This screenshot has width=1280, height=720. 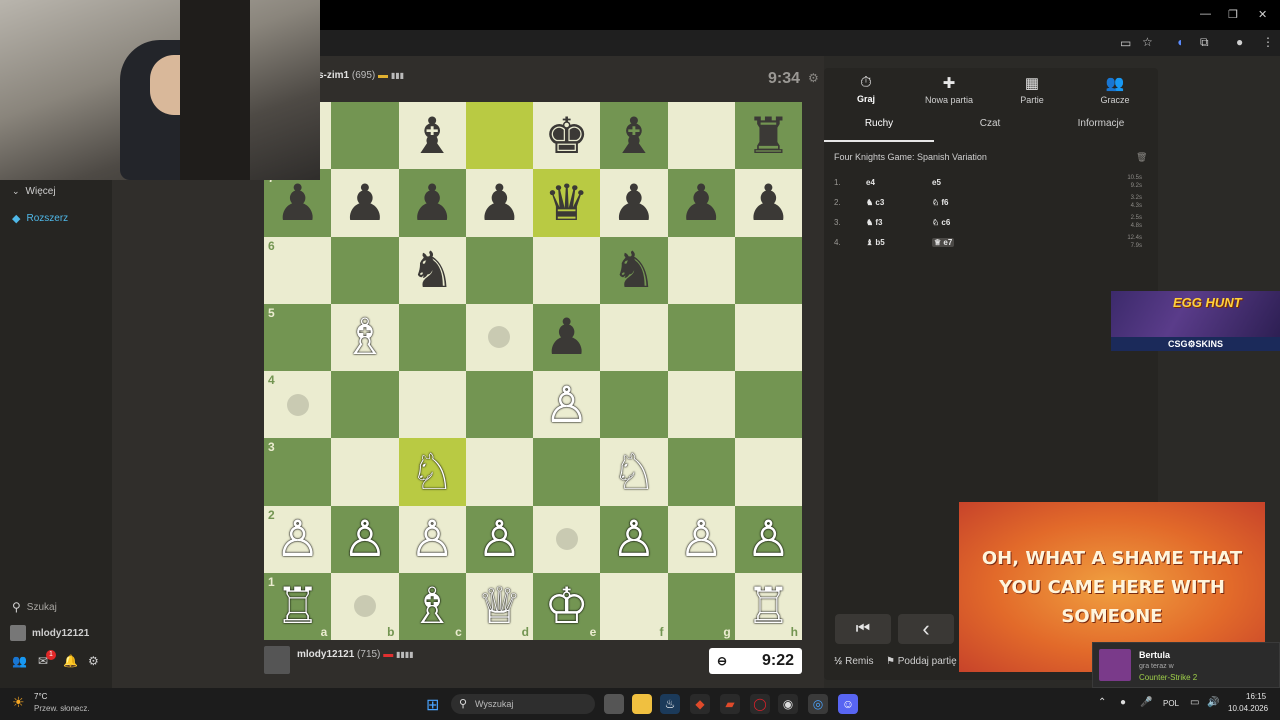 What do you see at coordinates (40, 696) in the screenshot?
I see `weather-temp: 7°C` at bounding box center [40, 696].